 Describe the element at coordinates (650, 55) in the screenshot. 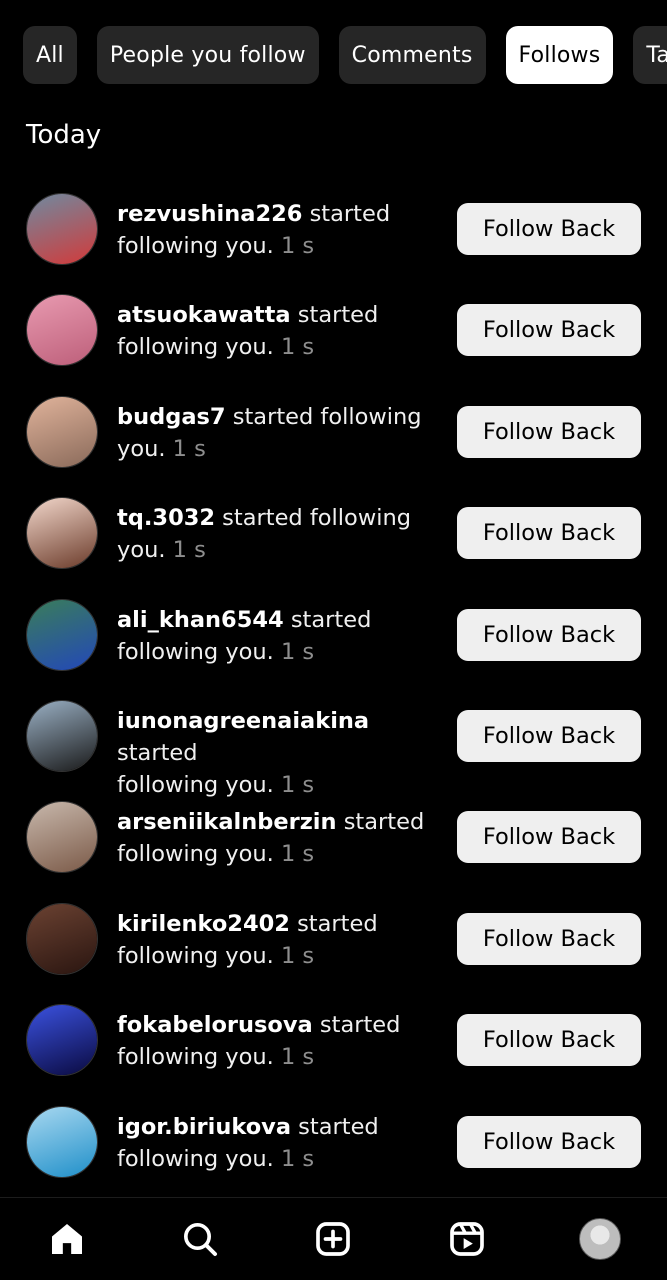

I see `filter-chip-ta: Ta` at that location.